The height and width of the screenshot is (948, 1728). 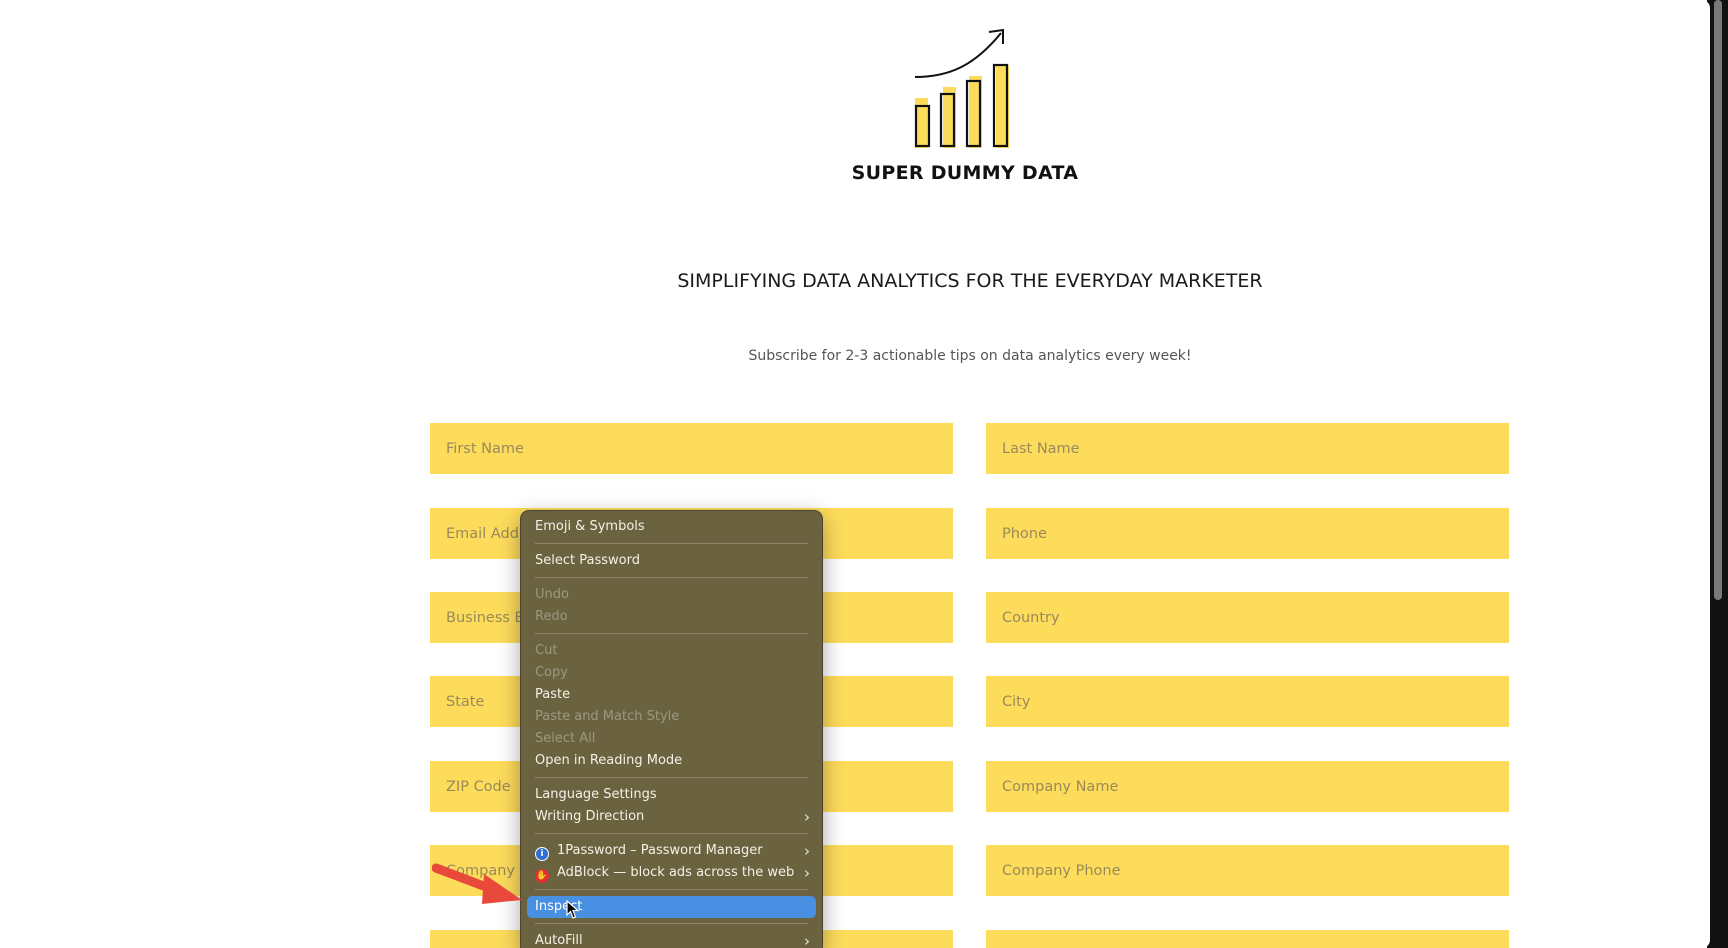 I want to click on city-field: City, so click(x=1247, y=701).